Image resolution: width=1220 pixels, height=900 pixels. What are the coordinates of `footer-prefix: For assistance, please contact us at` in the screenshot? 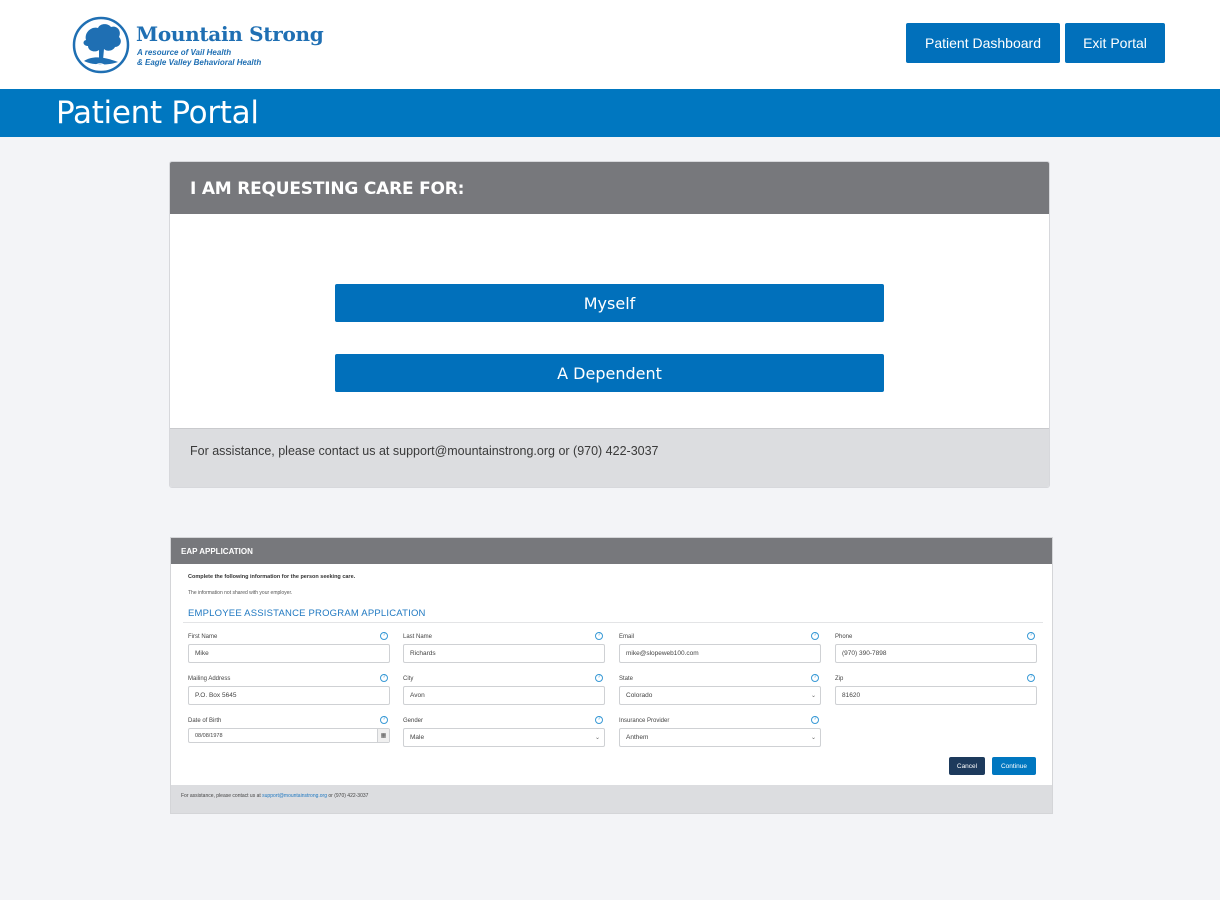 It's located at (221, 796).